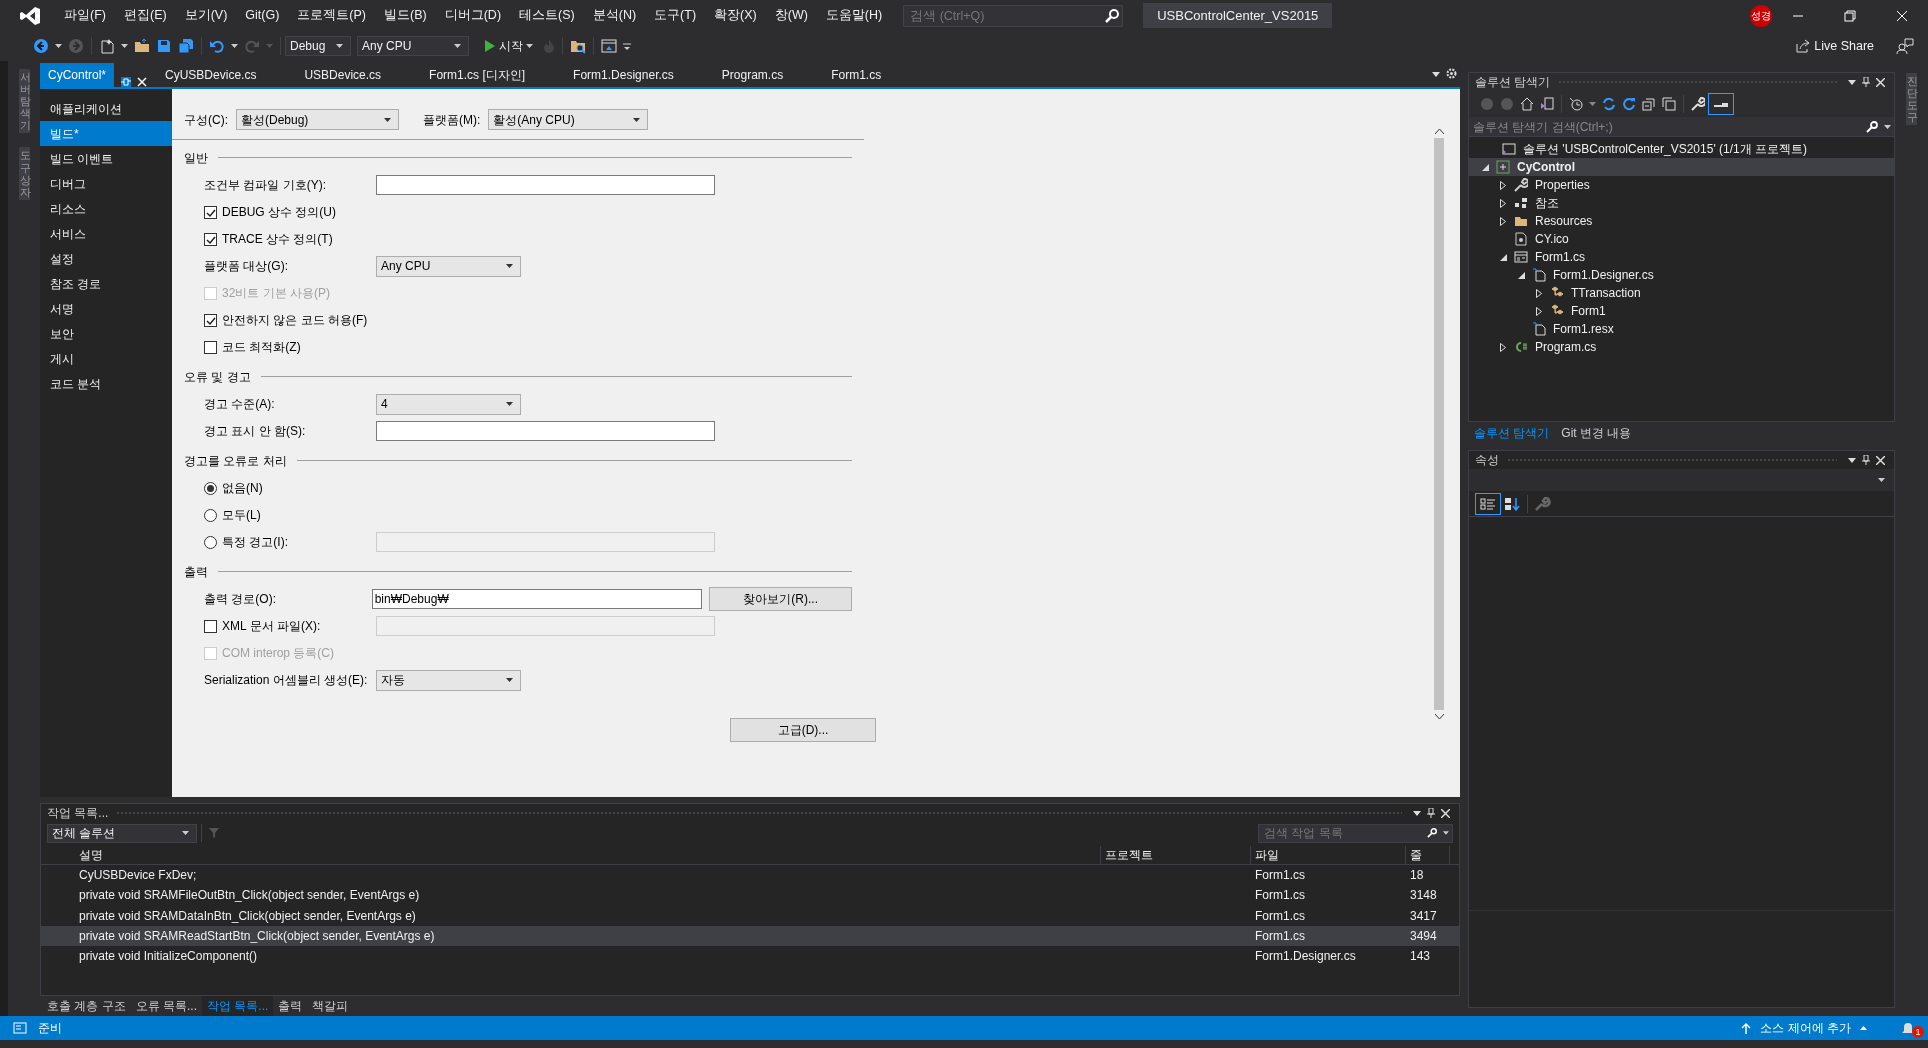 The height and width of the screenshot is (1048, 1928). I want to click on search-field: 검색 작업 목록, so click(1355, 833).